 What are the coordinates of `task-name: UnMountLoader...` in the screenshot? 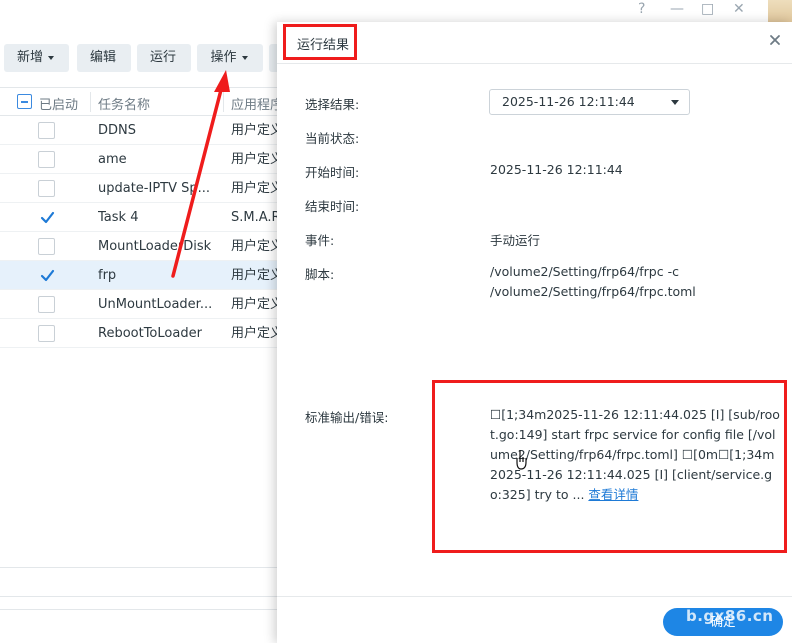 It's located at (155, 304).